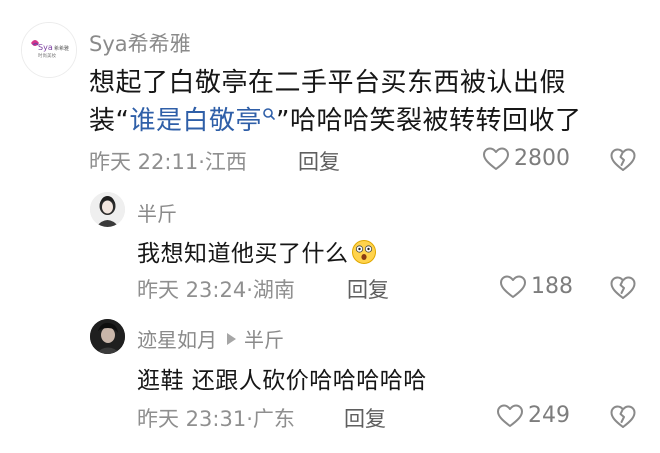 This screenshot has height=453, width=660. I want to click on comment-text: 想起了白敬亭在二手平台买东西被认出假, so click(328, 83).